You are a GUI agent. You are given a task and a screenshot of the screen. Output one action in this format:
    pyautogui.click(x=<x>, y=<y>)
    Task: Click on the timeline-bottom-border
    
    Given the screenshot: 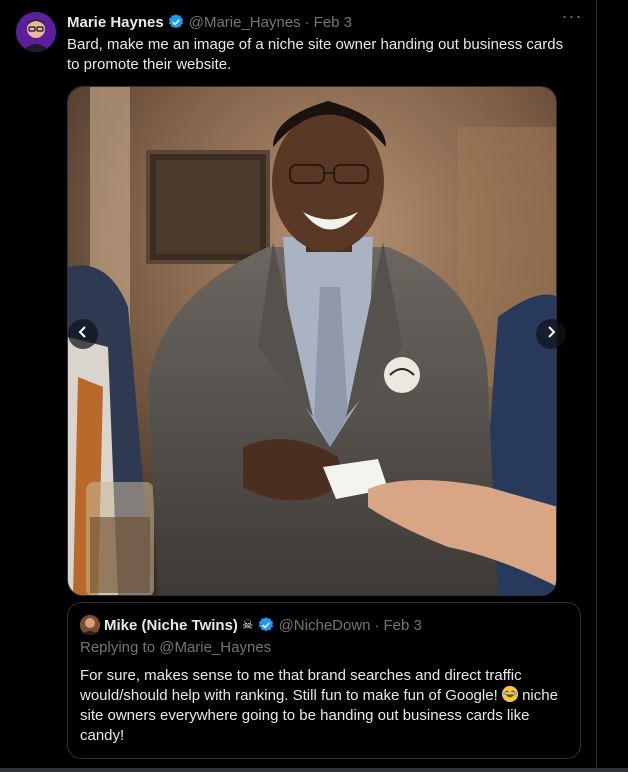 What is the action you would take?
    pyautogui.click(x=314, y=770)
    